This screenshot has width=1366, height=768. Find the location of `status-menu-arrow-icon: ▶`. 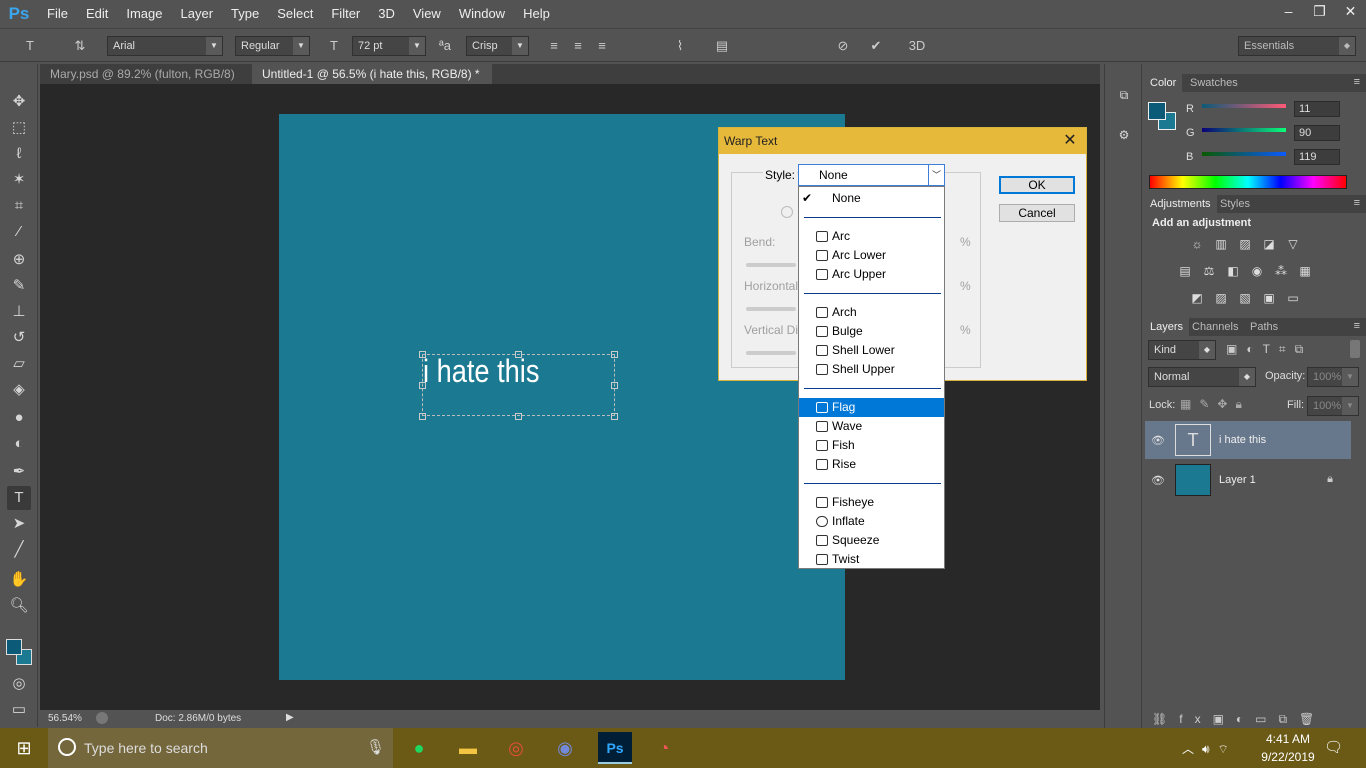

status-menu-arrow-icon: ▶ is located at coordinates (290, 717).